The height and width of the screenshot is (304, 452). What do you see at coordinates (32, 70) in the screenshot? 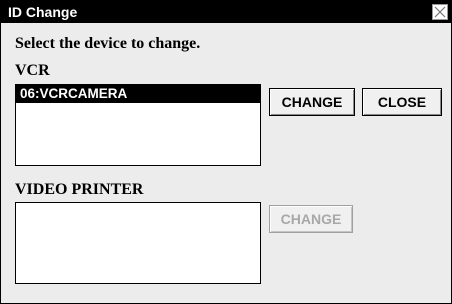
I see `vcr-label: VCR` at bounding box center [32, 70].